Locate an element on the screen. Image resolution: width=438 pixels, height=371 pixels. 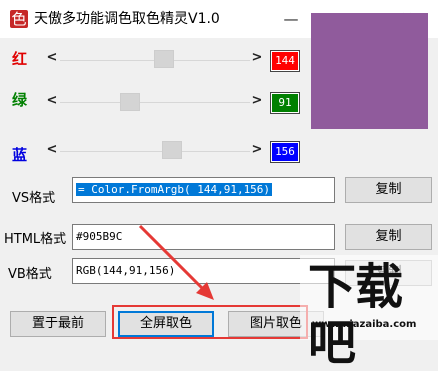
minimize-button: — is located at coordinates (291, 19).